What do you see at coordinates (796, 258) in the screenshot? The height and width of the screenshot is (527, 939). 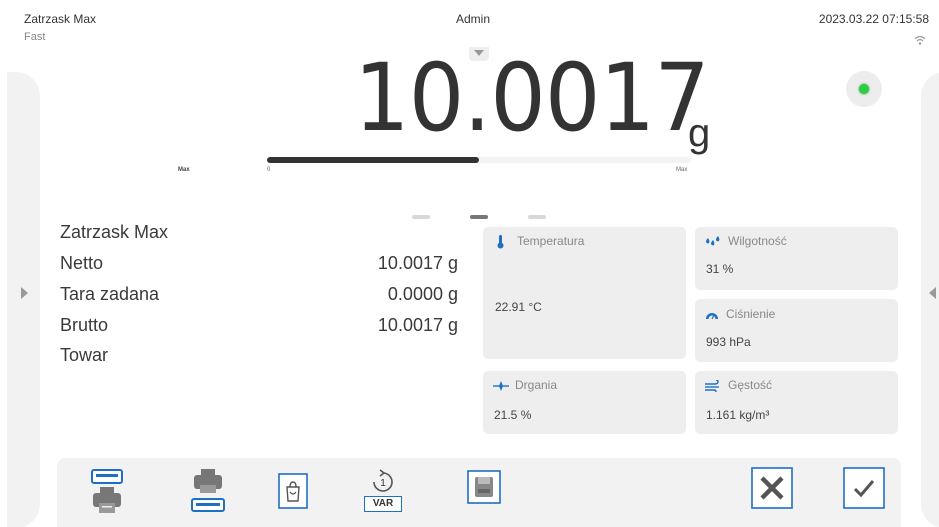 I see `humidity-tile: Wilgotność 31 %` at bounding box center [796, 258].